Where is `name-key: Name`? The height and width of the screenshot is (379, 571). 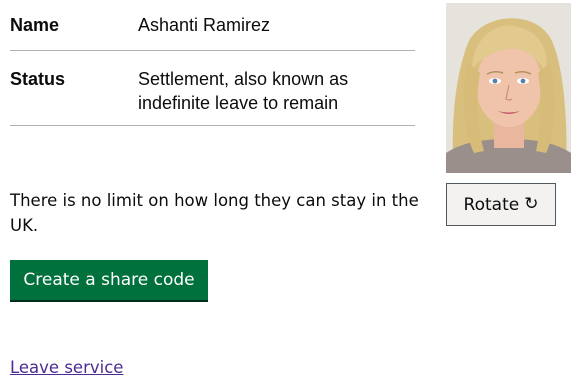 name-key: Name is located at coordinates (35, 25).